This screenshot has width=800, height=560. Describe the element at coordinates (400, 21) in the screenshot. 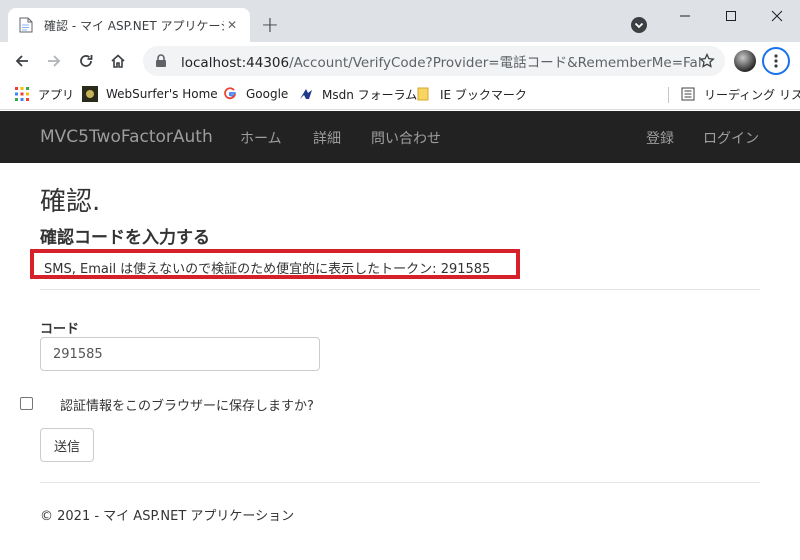

I see `browser-tab-strip: 確認 - マイ ASP.NET アプリケーション ✕ +` at that location.